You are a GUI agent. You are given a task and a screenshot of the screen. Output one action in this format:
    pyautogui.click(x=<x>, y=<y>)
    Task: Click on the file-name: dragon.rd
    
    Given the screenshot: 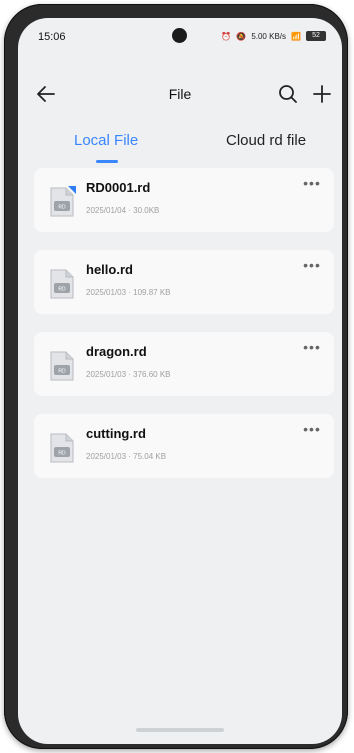 What is the action you would take?
    pyautogui.click(x=116, y=351)
    